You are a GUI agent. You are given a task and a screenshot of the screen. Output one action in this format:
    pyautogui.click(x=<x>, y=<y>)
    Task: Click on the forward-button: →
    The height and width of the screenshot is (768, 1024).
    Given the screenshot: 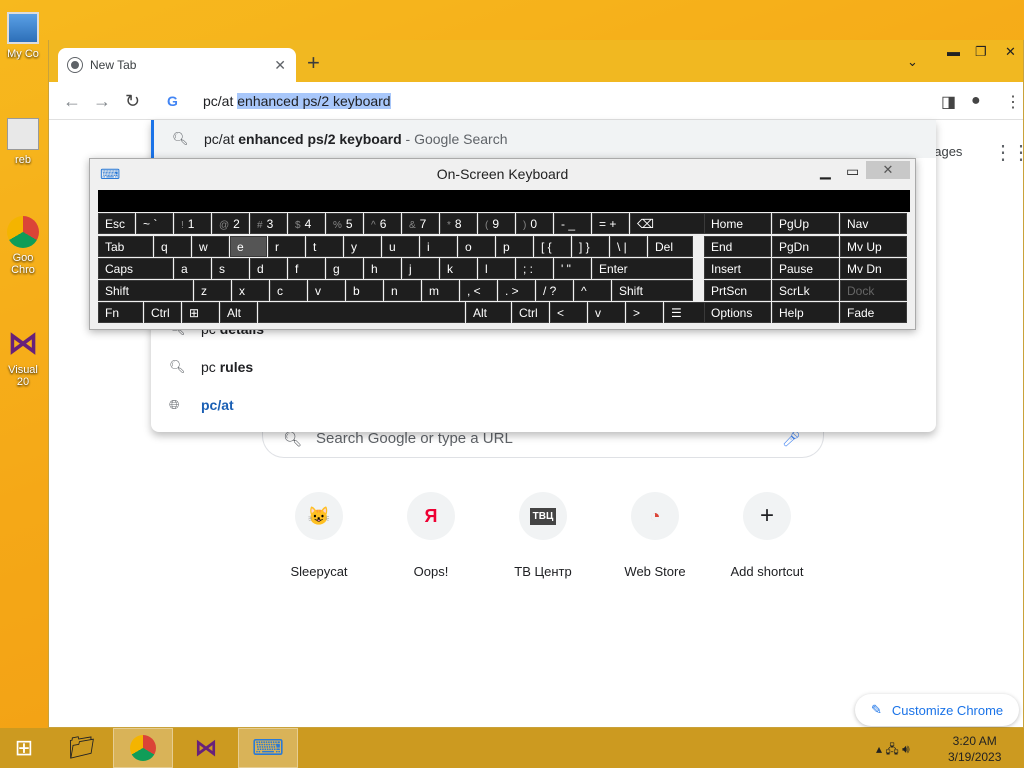 What is the action you would take?
    pyautogui.click(x=102, y=101)
    